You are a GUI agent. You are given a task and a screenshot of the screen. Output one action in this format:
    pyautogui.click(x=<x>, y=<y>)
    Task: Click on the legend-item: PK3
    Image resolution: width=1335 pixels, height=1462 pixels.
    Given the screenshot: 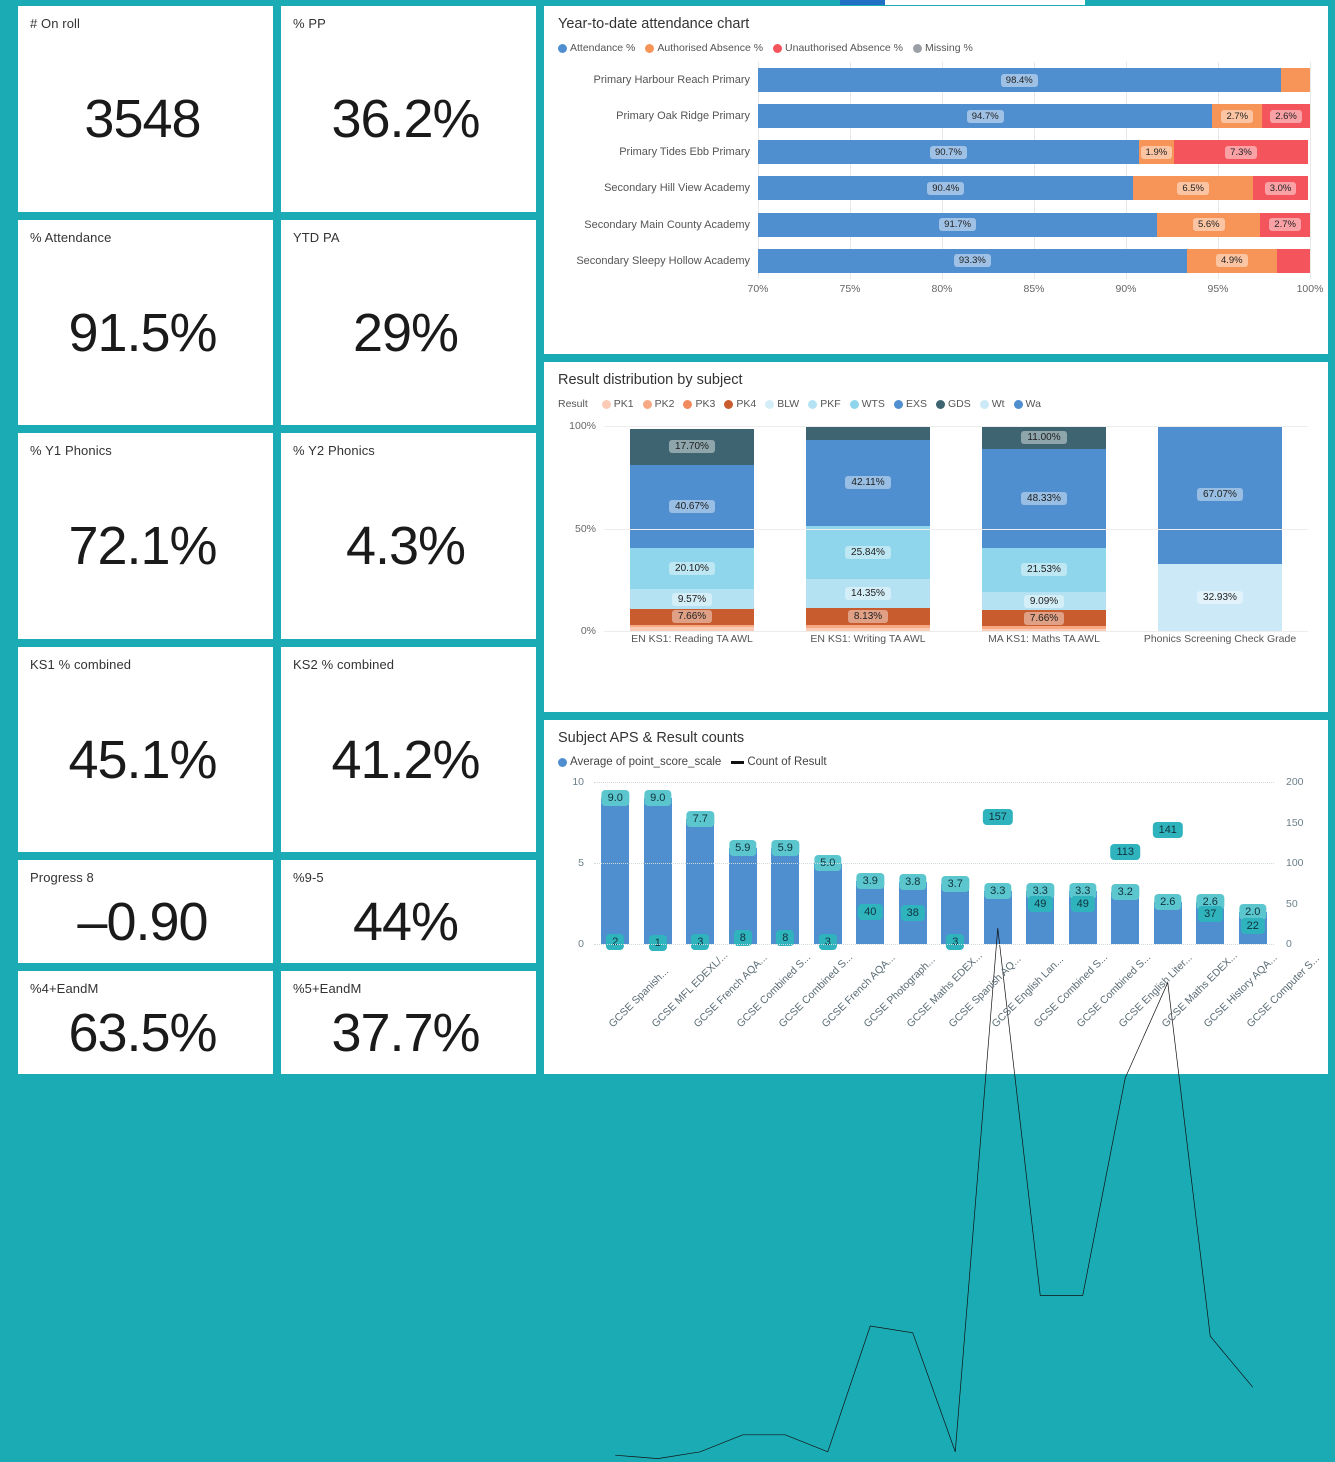 What is the action you would take?
    pyautogui.click(x=699, y=404)
    